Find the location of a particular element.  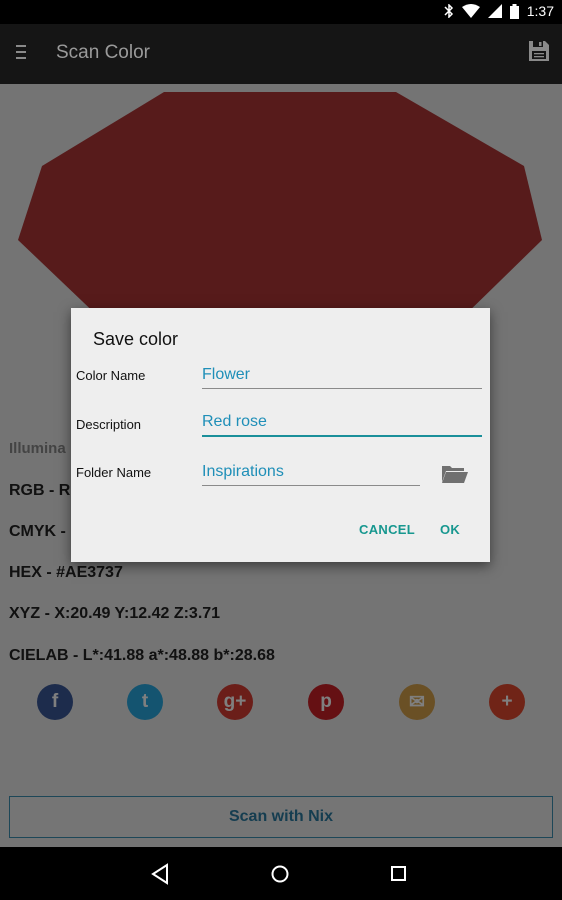

hamburger-icon is located at coordinates (21, 53).